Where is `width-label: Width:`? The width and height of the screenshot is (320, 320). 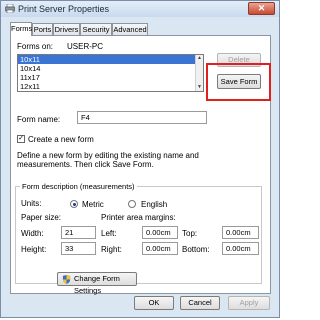 width-label: Width: is located at coordinates (32, 233).